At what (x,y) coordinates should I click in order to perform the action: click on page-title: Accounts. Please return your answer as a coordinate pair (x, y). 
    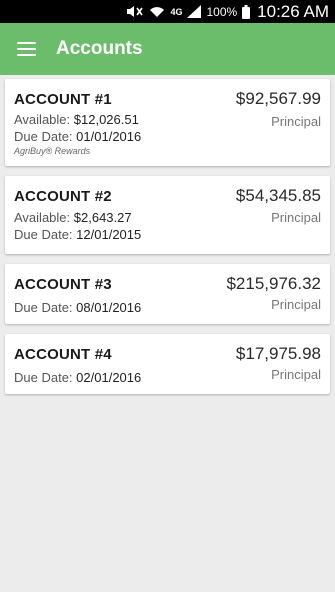
    Looking at the image, I should click on (99, 48).